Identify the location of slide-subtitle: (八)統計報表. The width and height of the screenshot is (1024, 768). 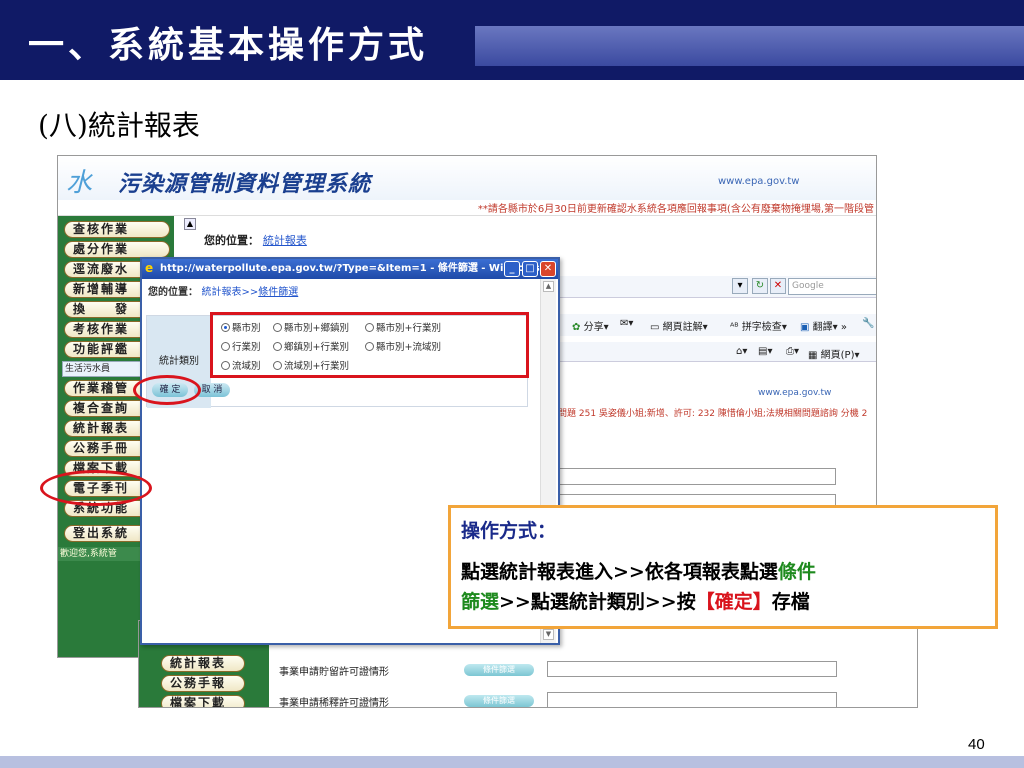
(119, 125).